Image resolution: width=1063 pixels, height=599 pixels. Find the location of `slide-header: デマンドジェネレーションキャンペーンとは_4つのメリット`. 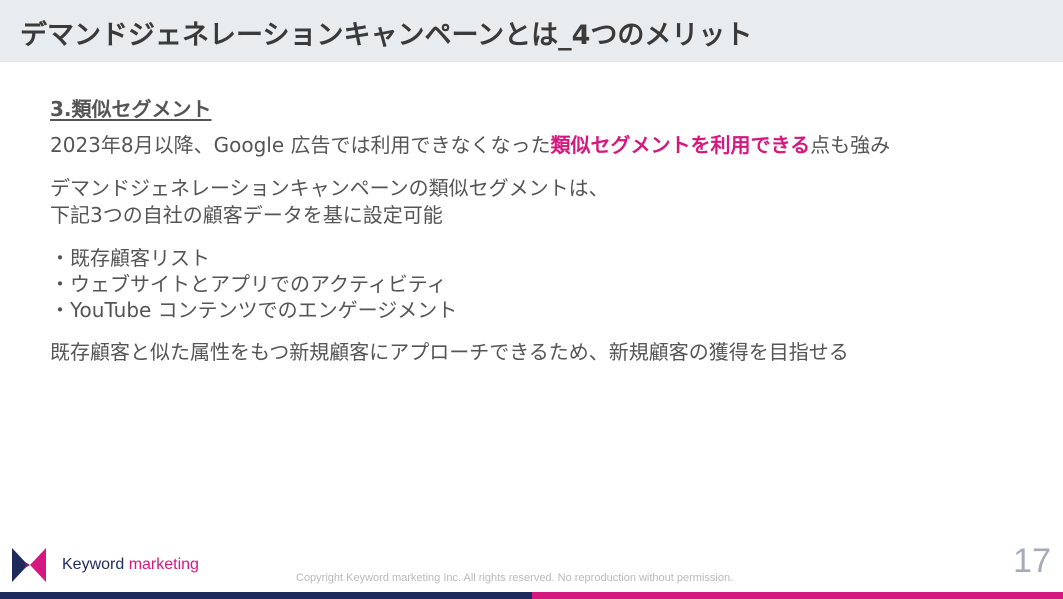

slide-header: デマンドジェネレーションキャンペーンとは_4つのメリット is located at coordinates (531, 31).